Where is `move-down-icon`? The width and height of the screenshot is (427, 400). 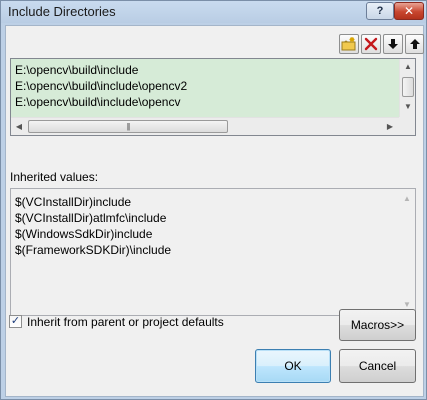 move-down-icon is located at coordinates (393, 44).